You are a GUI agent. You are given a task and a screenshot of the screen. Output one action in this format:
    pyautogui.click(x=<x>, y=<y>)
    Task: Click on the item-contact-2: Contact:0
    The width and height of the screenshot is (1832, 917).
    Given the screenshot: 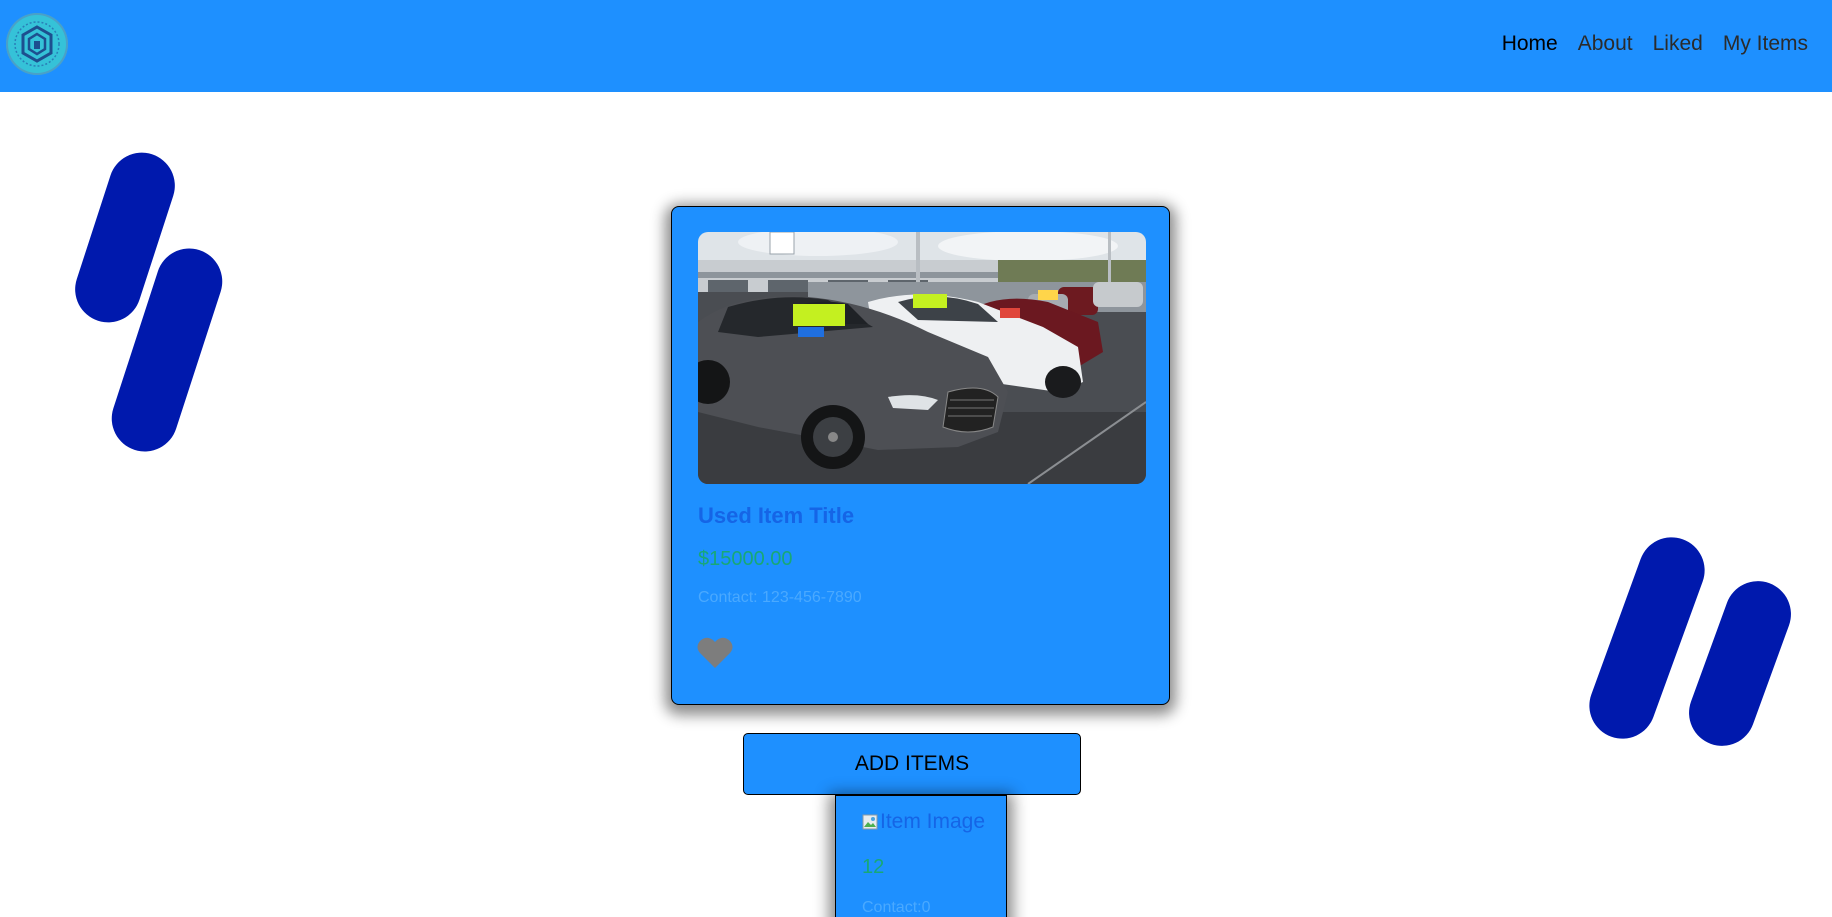 What is the action you would take?
    pyautogui.click(x=896, y=907)
    